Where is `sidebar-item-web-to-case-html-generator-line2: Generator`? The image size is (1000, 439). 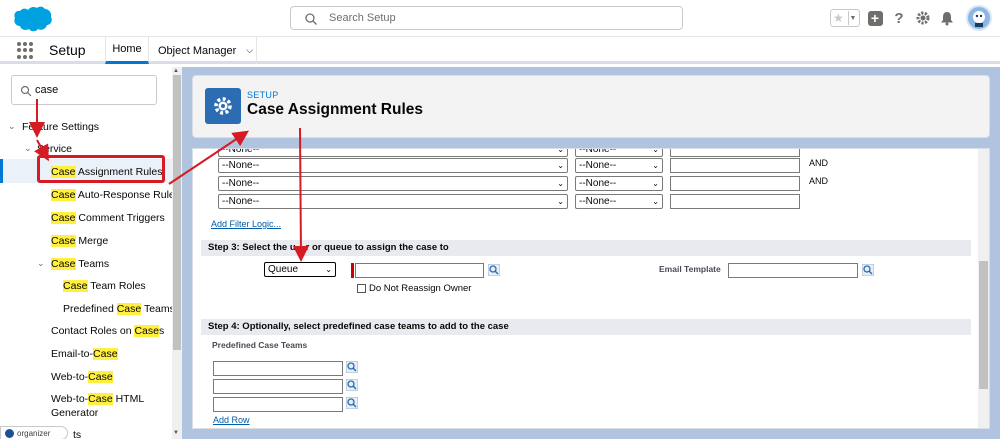 sidebar-item-web-to-case-html-generator-line2: Generator is located at coordinates (74, 413).